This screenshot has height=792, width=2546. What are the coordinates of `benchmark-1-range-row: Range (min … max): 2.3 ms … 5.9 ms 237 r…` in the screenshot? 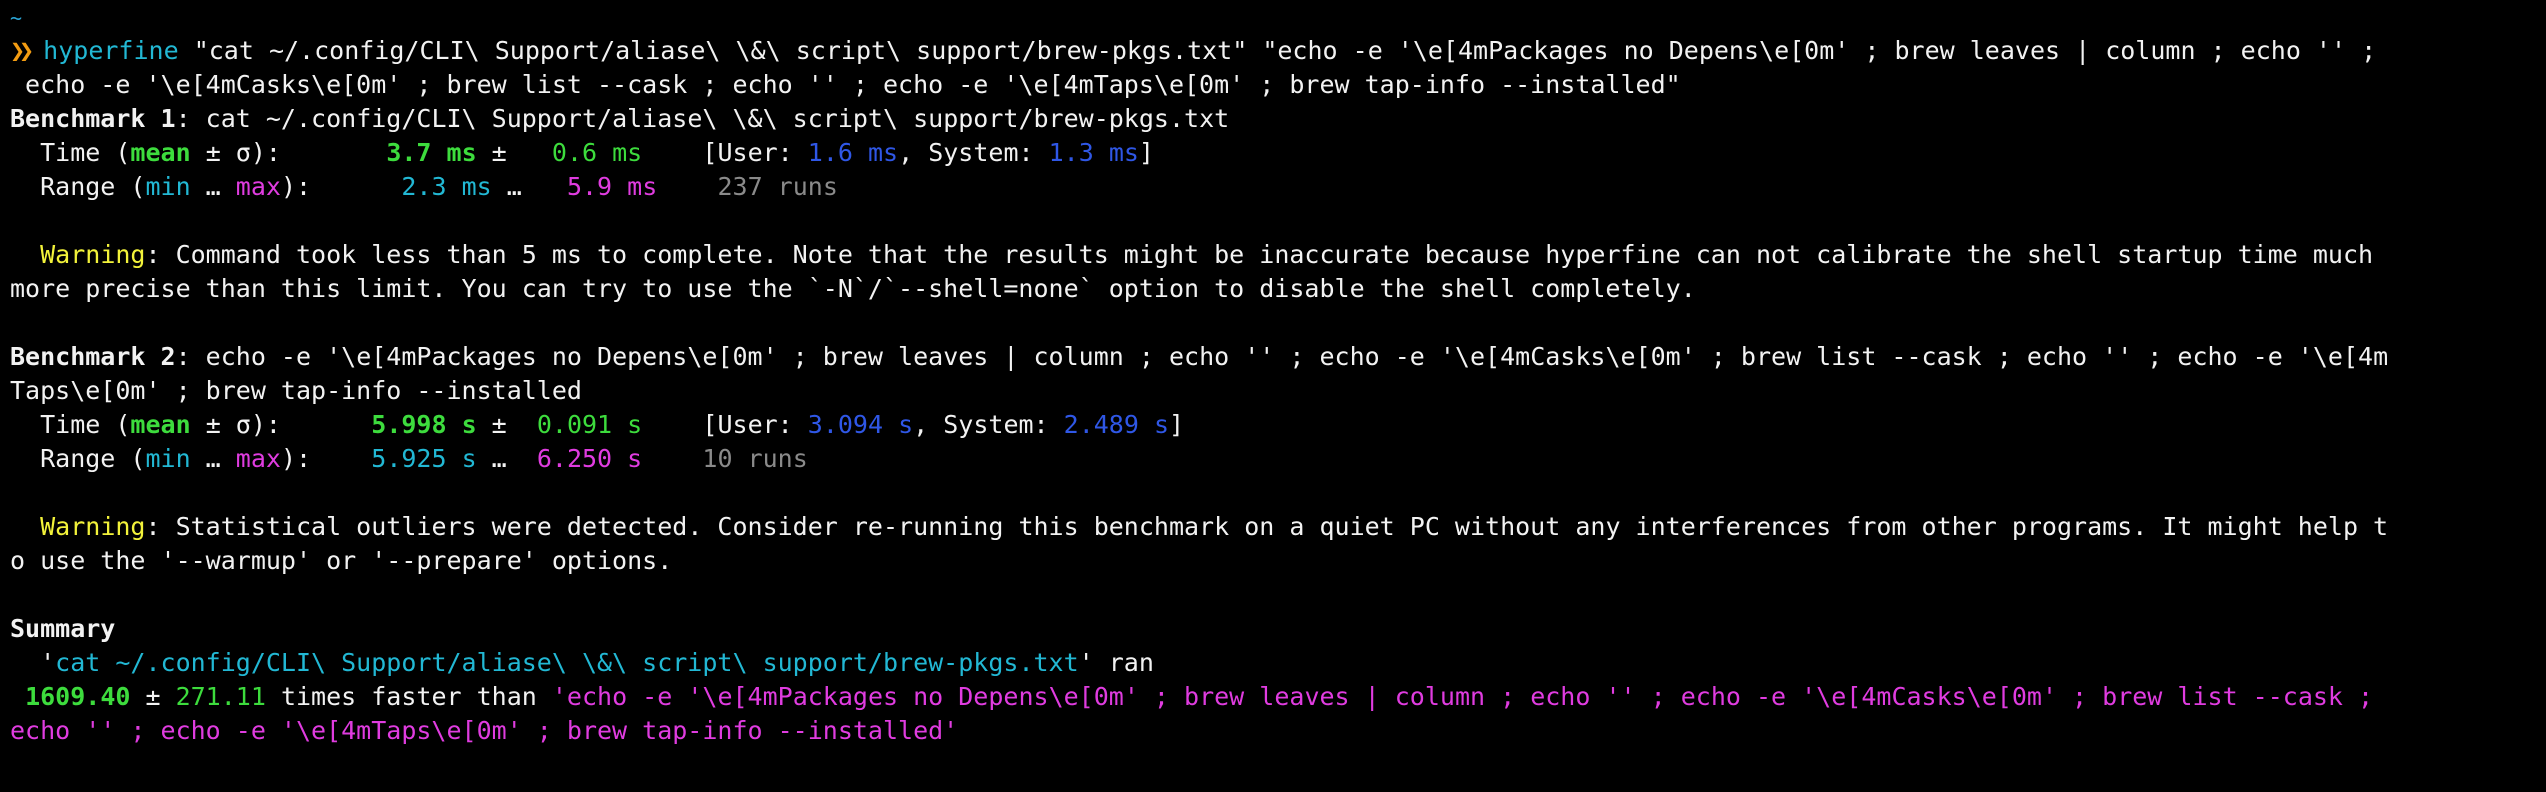 It's located at (424, 186).